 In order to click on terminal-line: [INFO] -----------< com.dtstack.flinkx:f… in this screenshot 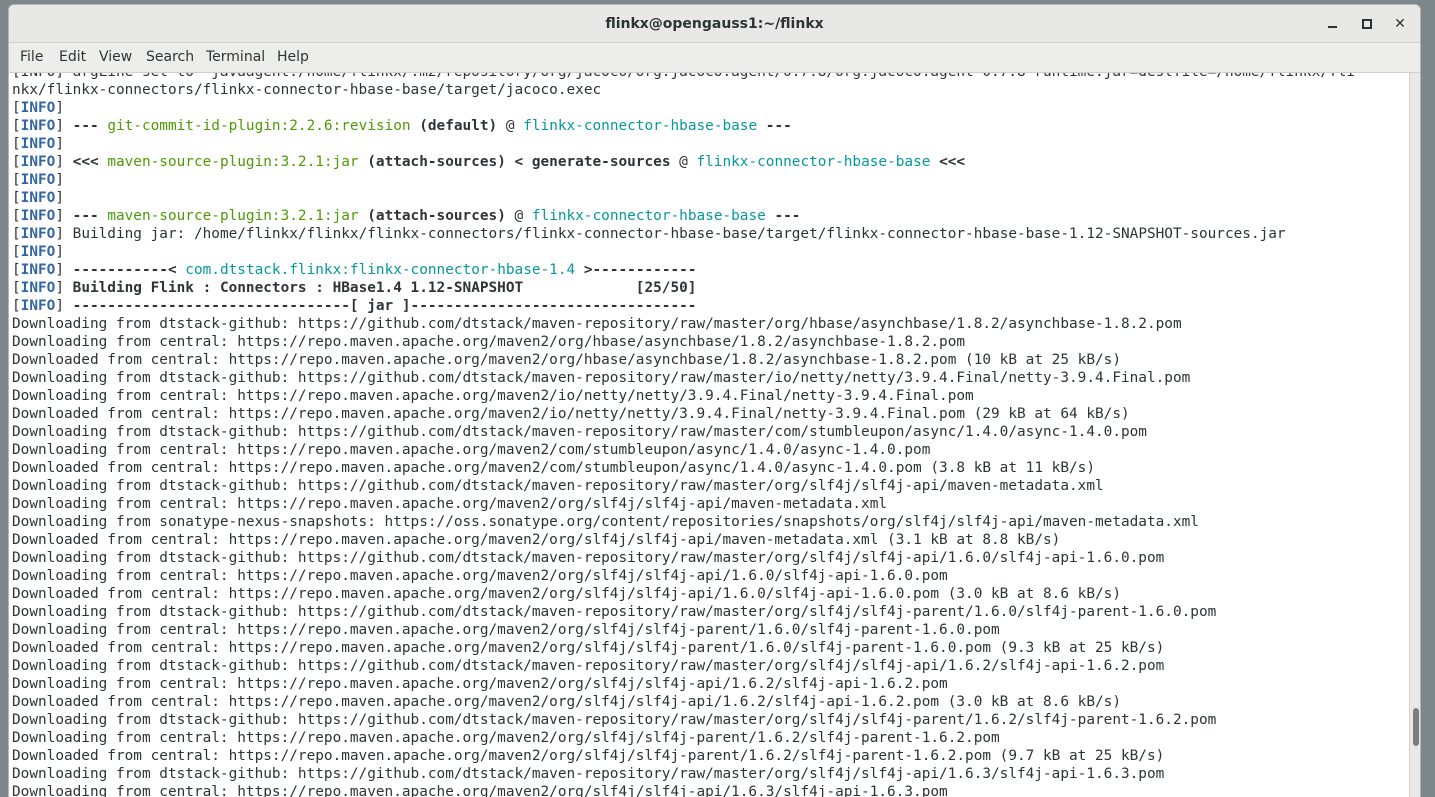, I will do `click(683, 270)`.